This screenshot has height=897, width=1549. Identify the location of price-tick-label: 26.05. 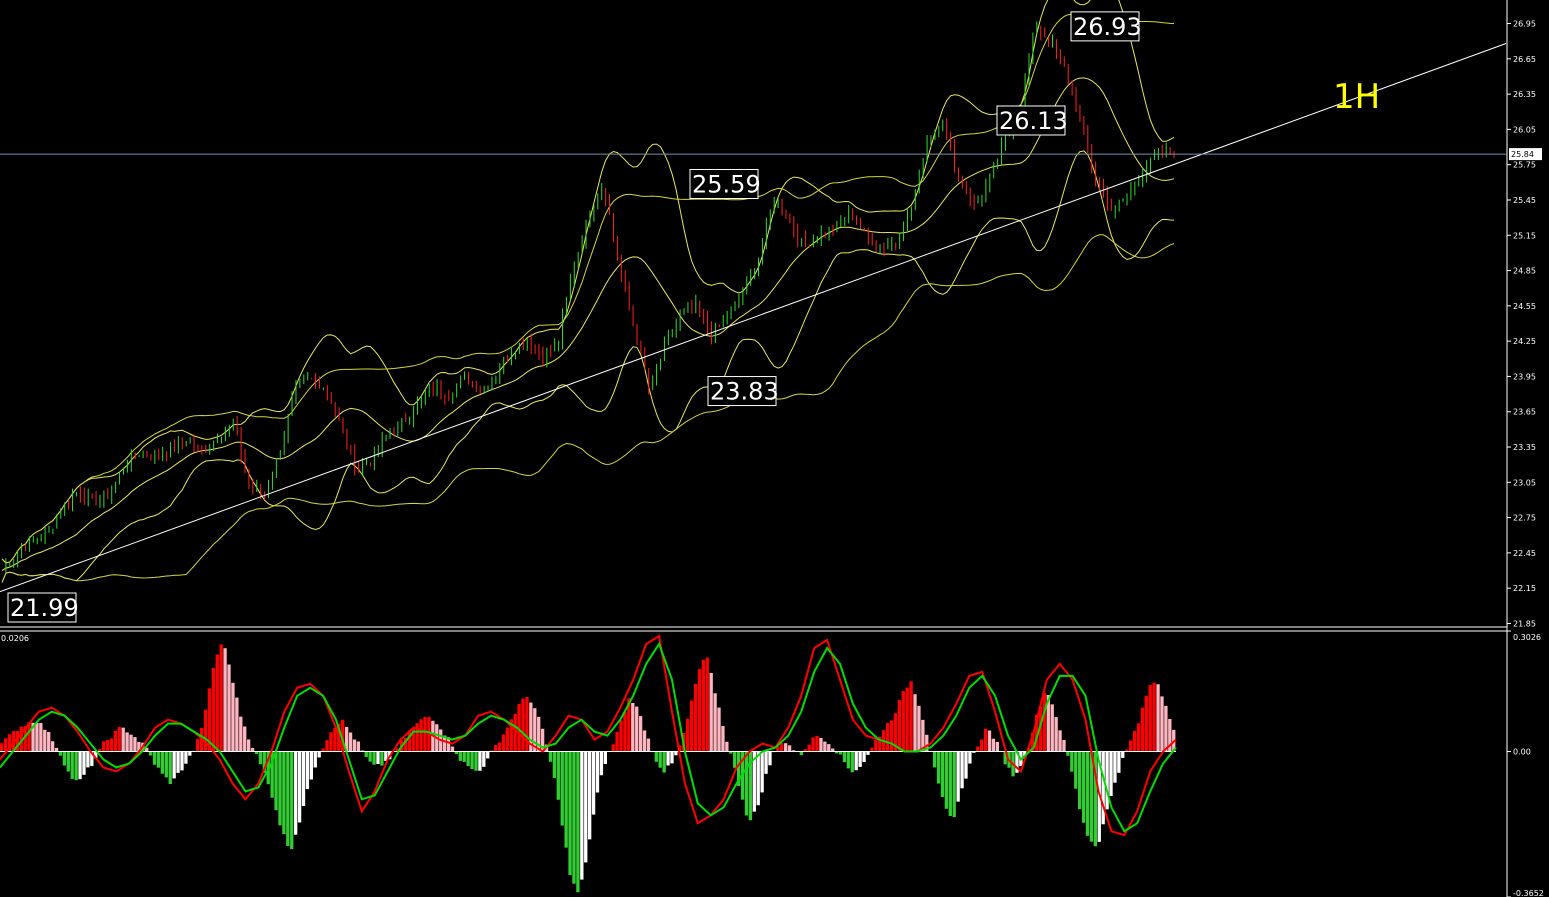
(1524, 129).